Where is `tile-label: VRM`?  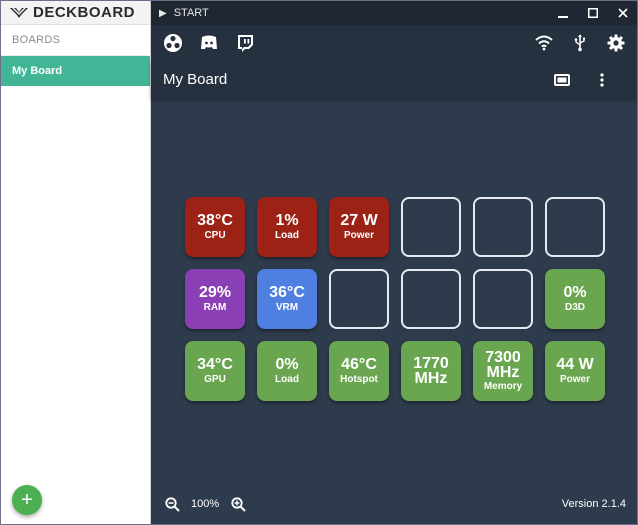
tile-label: VRM is located at coordinates (287, 307).